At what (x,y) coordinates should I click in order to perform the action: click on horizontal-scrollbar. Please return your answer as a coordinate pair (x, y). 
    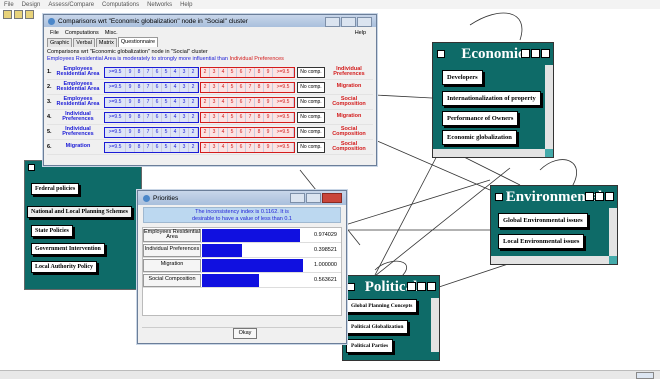
    Looking at the image, I should click on (489, 153).